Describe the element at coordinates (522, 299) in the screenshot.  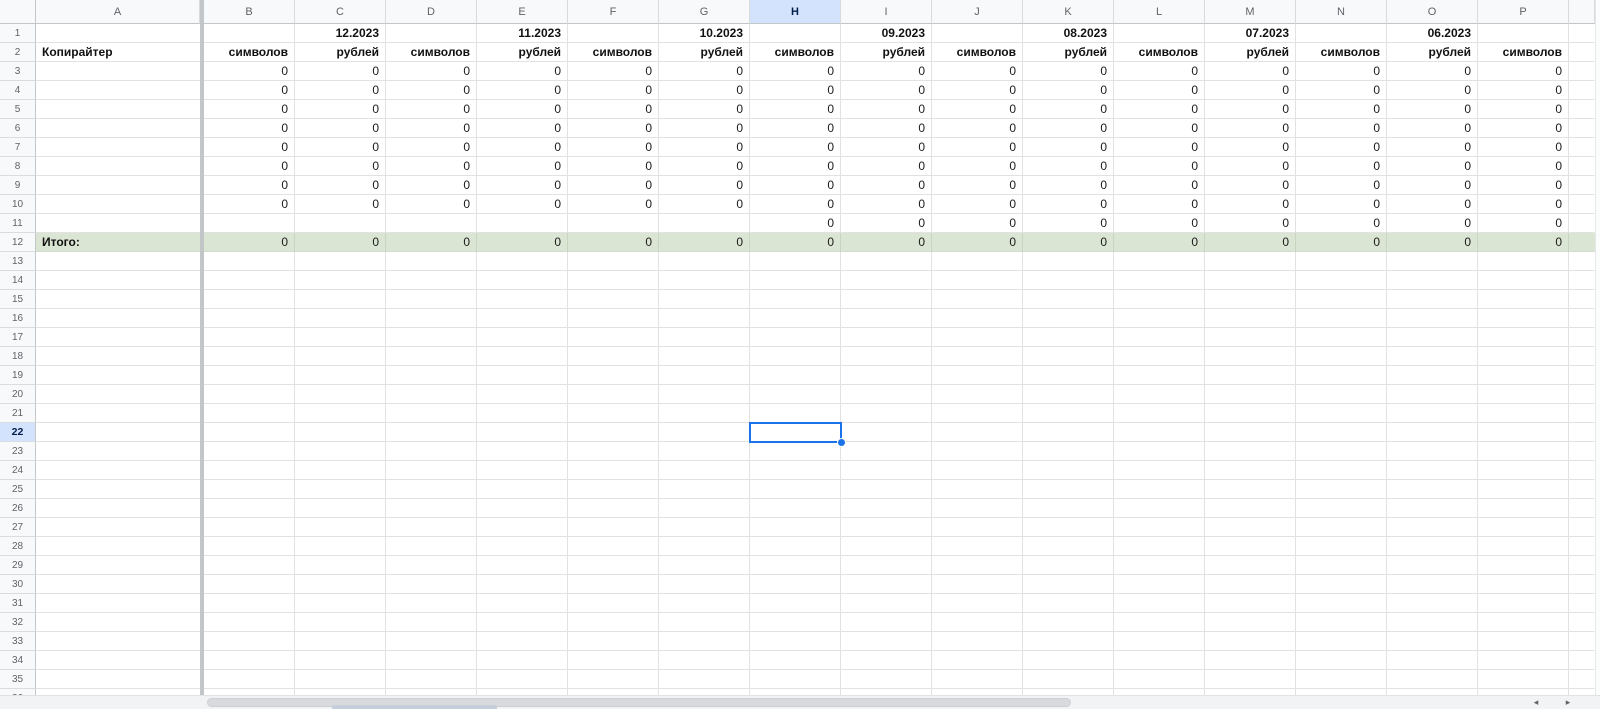
I see `cell-E15` at that location.